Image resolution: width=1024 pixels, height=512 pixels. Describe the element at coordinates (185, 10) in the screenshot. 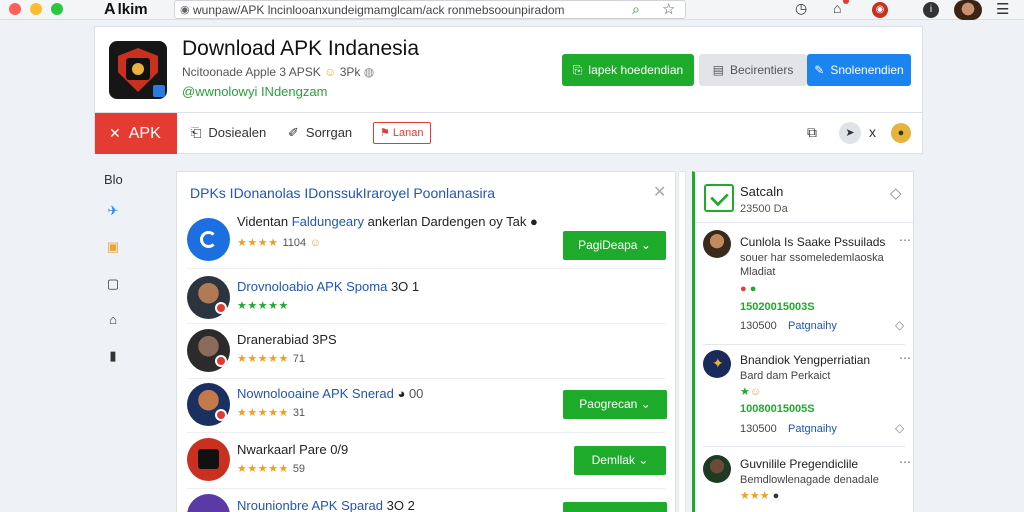

I see `lock-icon: ◉` at that location.